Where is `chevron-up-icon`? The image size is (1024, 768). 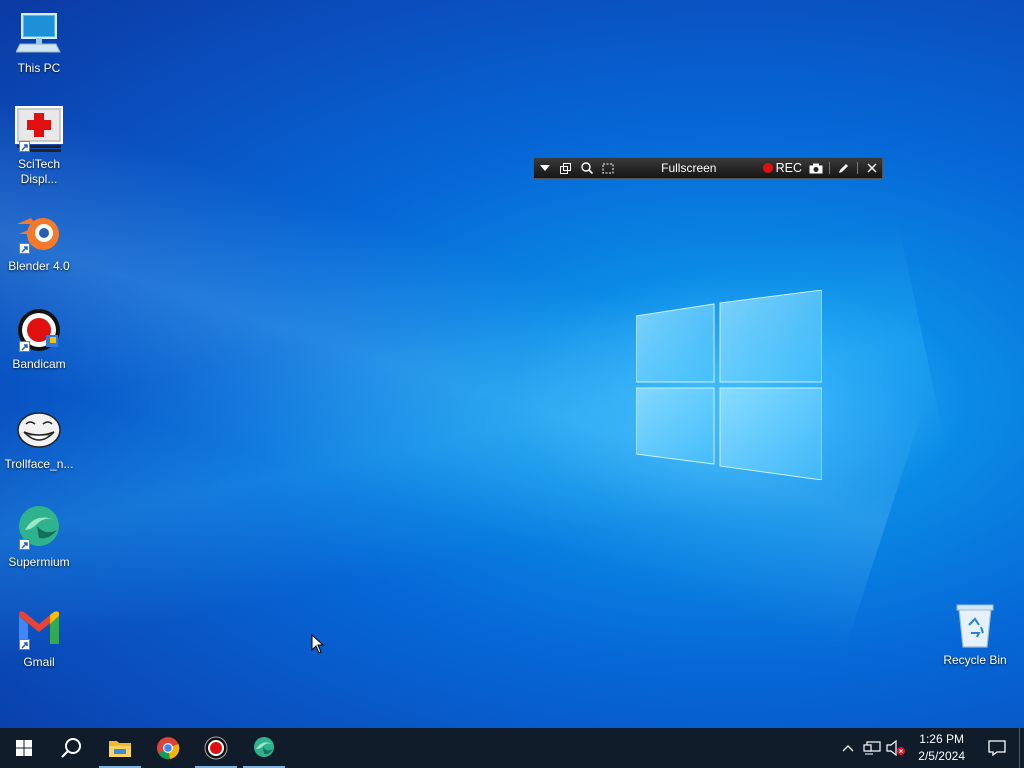 chevron-up-icon is located at coordinates (848, 748).